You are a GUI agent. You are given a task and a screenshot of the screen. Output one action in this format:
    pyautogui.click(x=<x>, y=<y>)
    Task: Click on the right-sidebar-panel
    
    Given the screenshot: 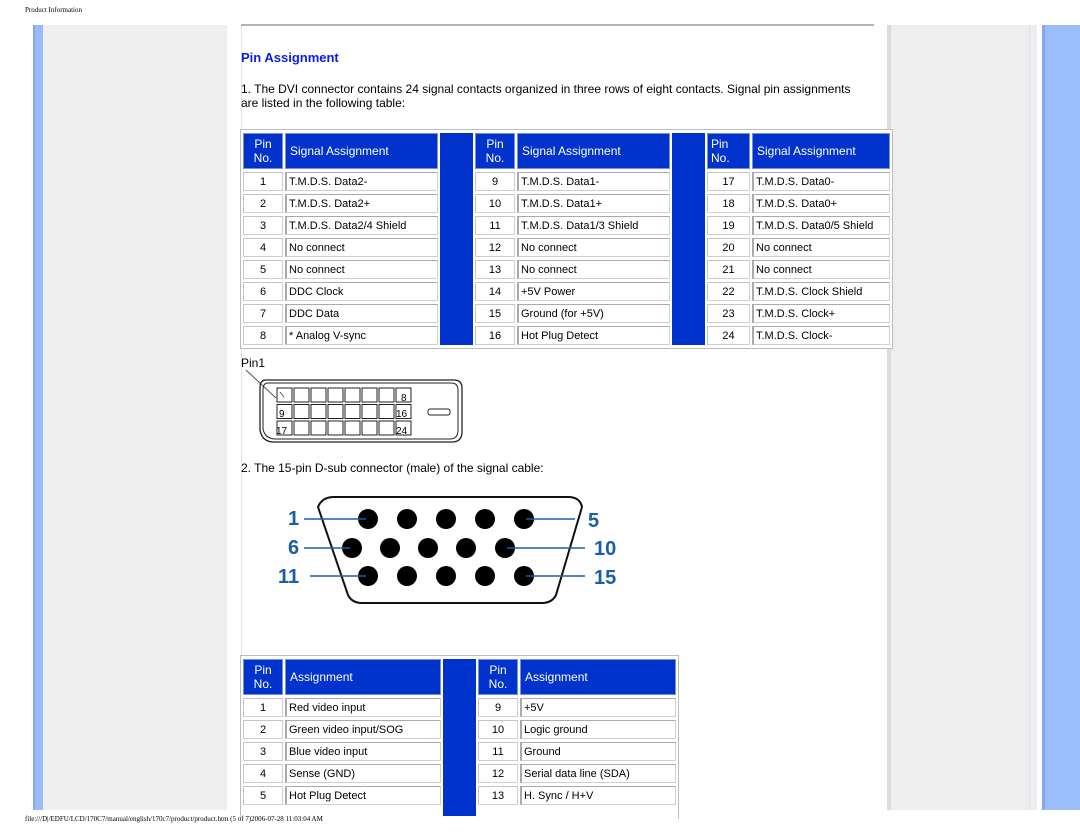 What is the action you would take?
    pyautogui.click(x=962, y=417)
    